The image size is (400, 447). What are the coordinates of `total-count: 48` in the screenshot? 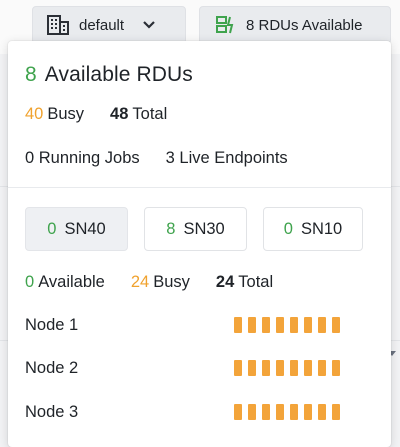 It's located at (119, 114).